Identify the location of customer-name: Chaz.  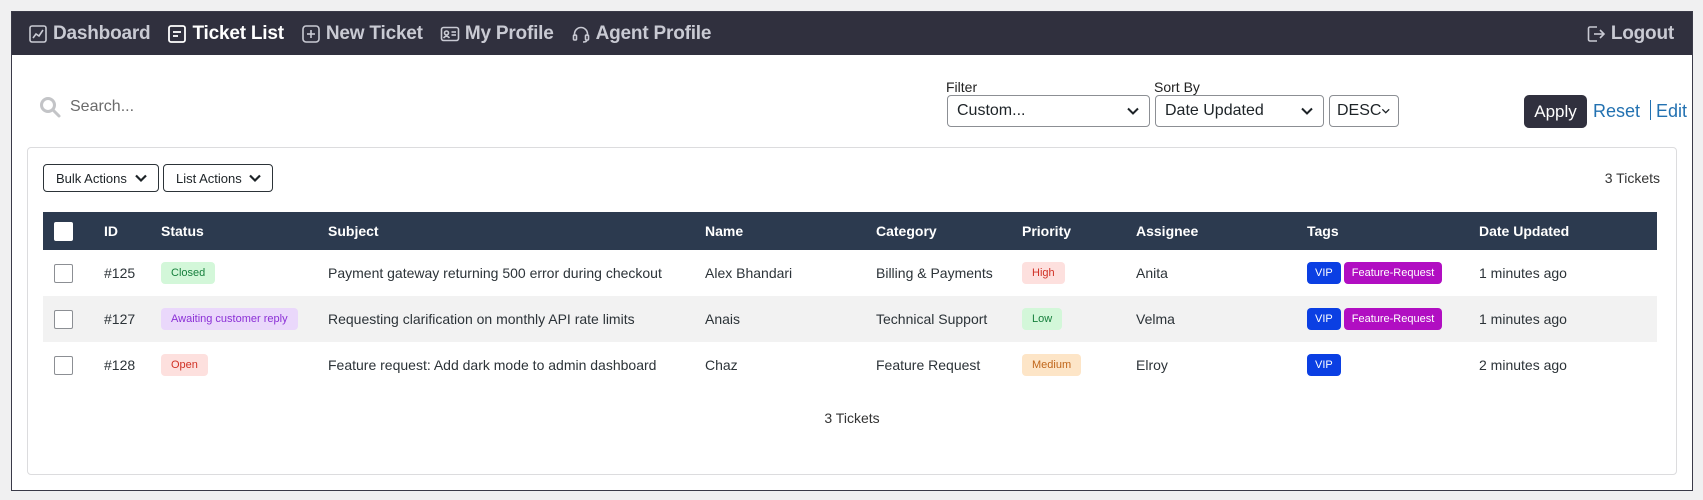
(721, 365).